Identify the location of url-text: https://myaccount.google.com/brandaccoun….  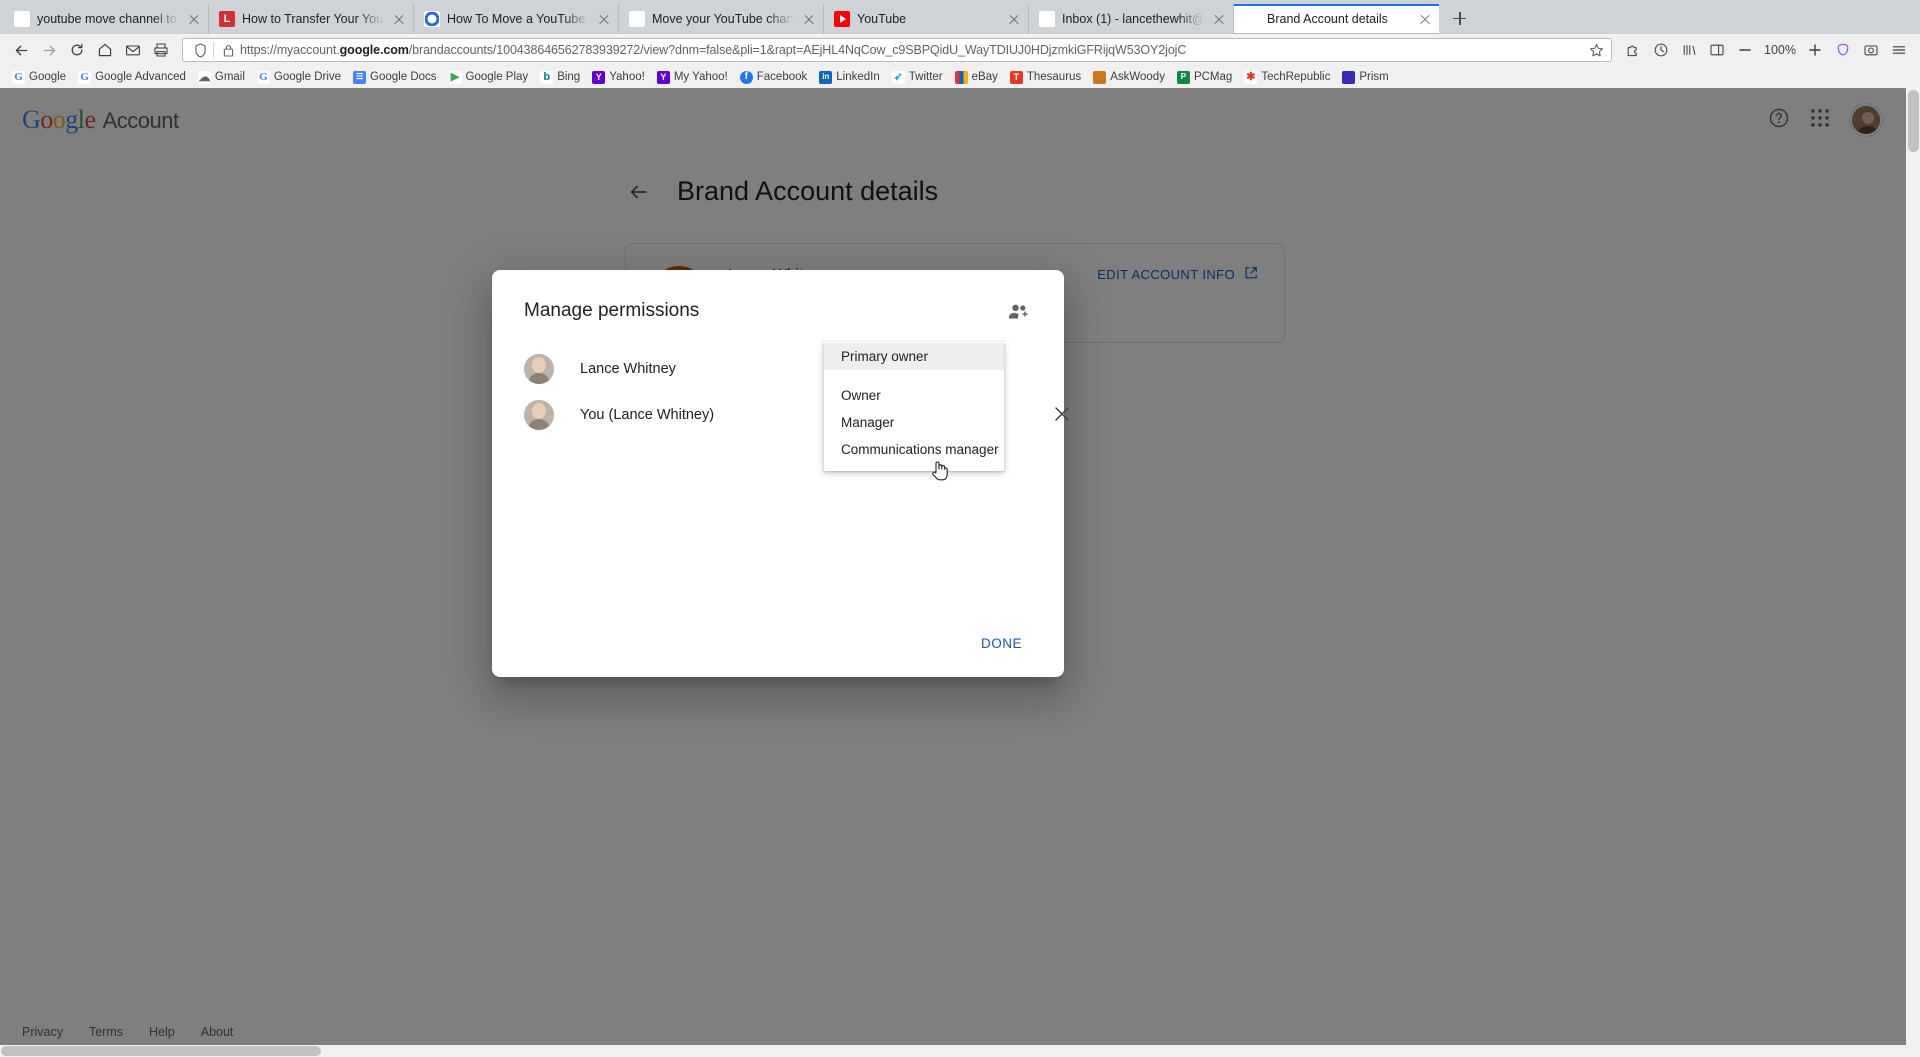
(713, 50).